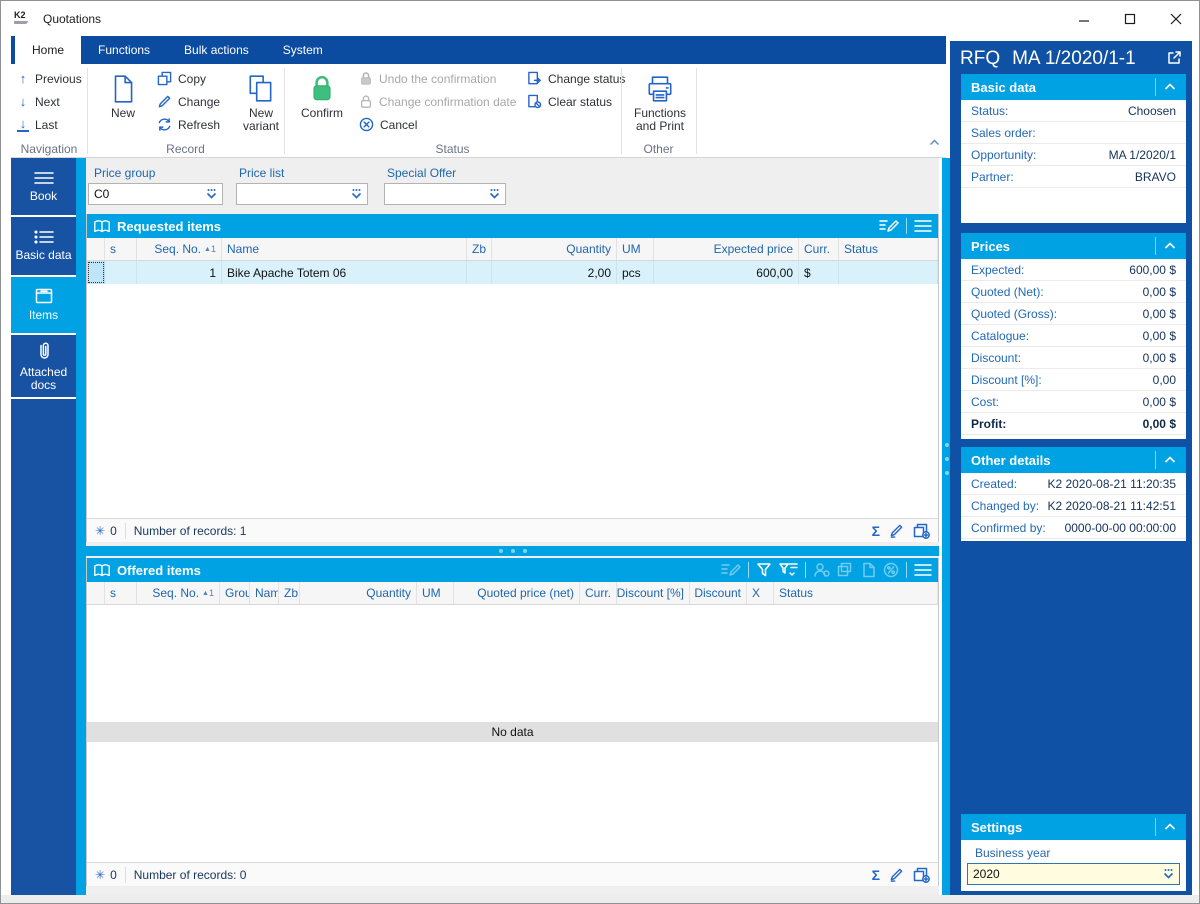 The width and height of the screenshot is (1200, 904). Describe the element at coordinates (81, 526) in the screenshot. I see `active-tab-accent-strip` at that location.